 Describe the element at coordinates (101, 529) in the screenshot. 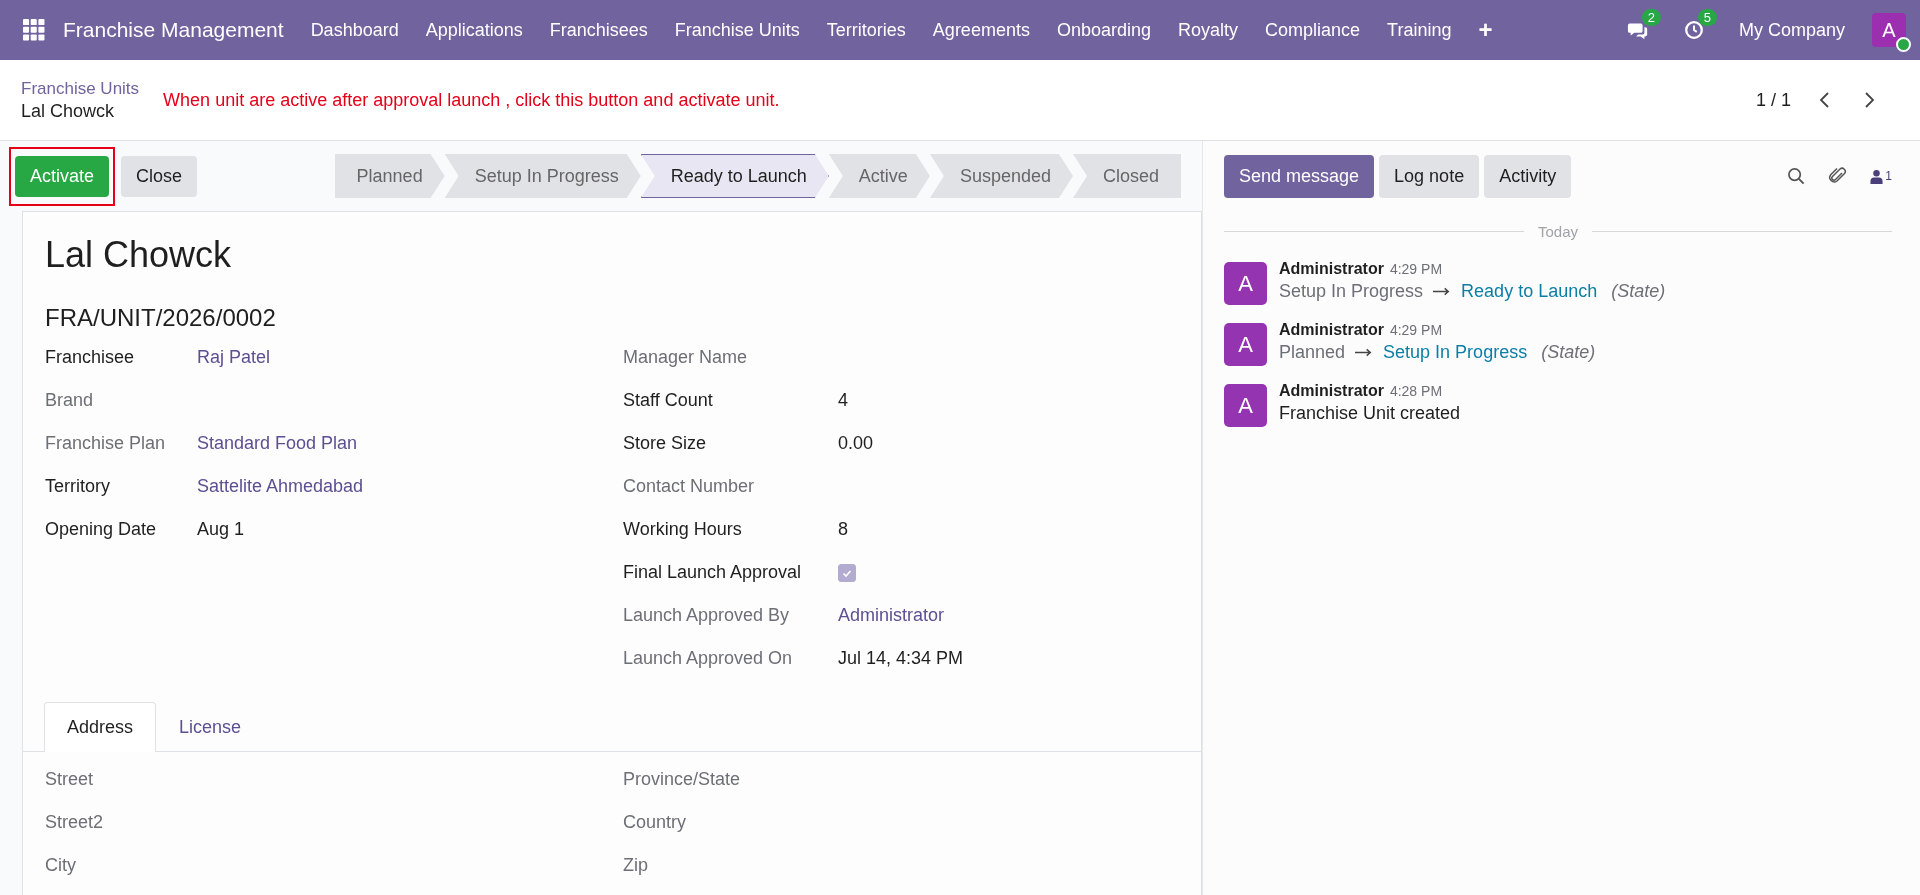

I see `field-label: Opening Date` at that location.